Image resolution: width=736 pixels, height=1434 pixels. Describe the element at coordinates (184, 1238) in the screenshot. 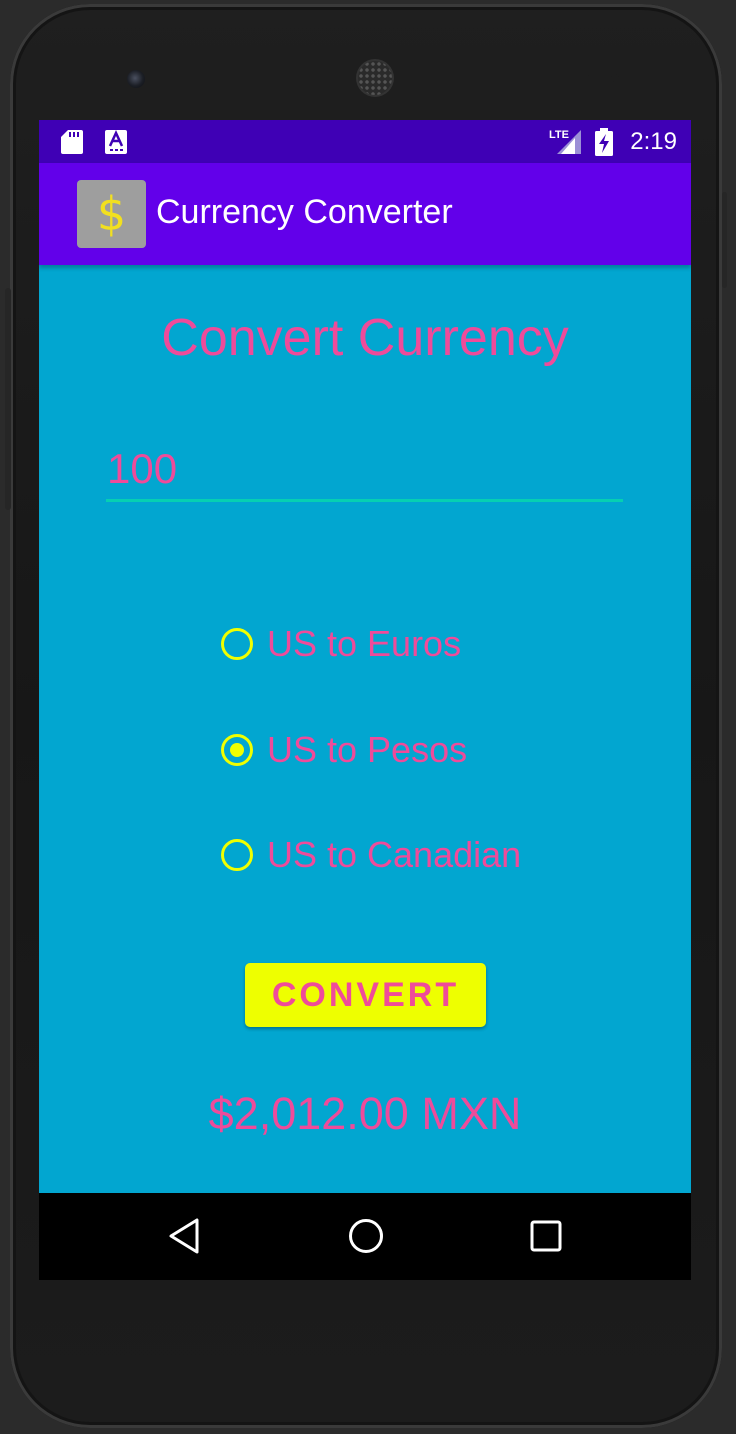

I see `back-icon` at that location.